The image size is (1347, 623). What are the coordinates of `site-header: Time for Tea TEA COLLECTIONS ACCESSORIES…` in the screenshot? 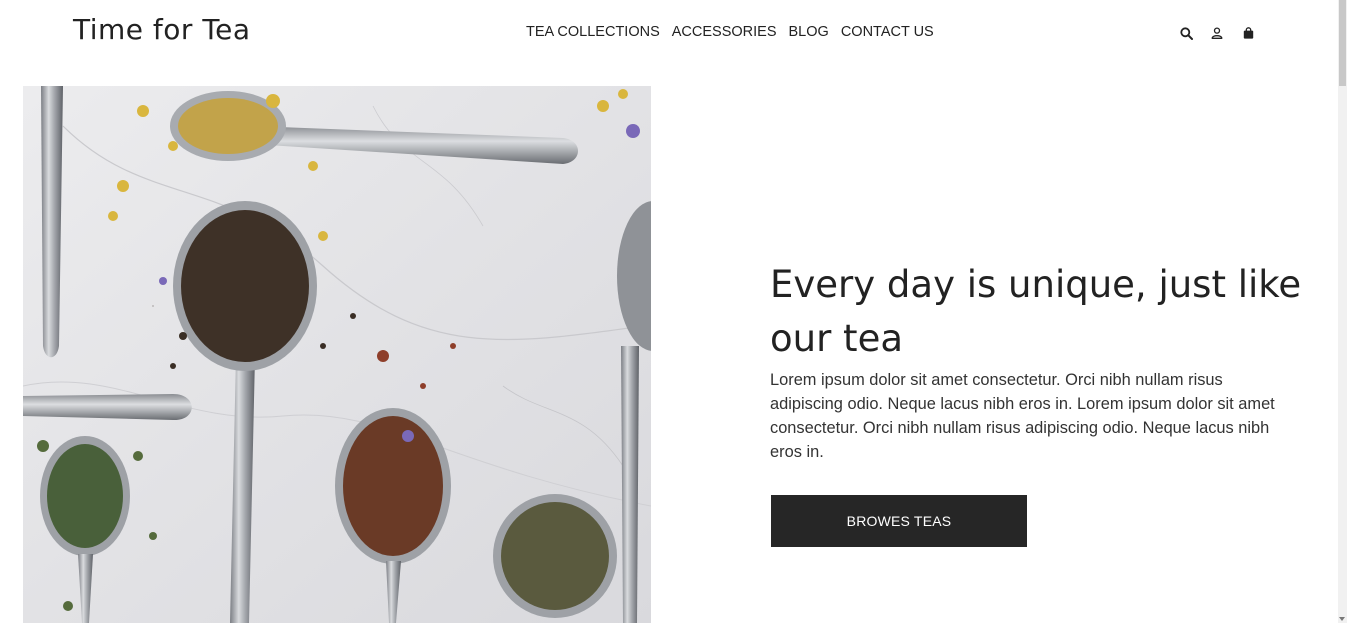 It's located at (669, 33).